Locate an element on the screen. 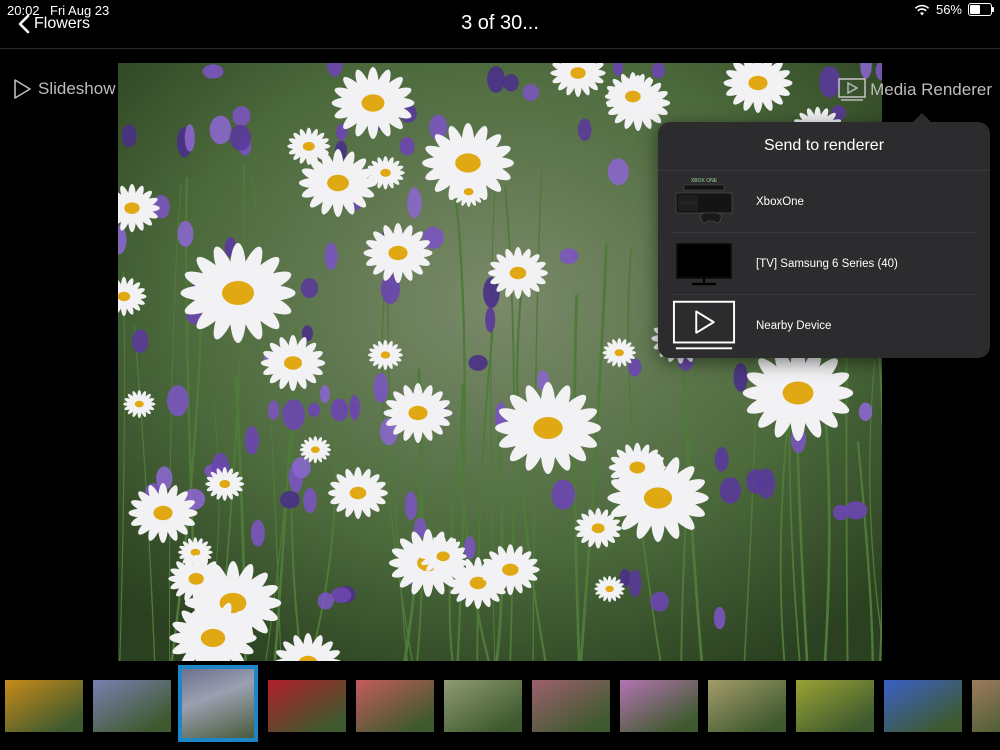  media-renderer-label: Media Renderer is located at coordinates (931, 89).